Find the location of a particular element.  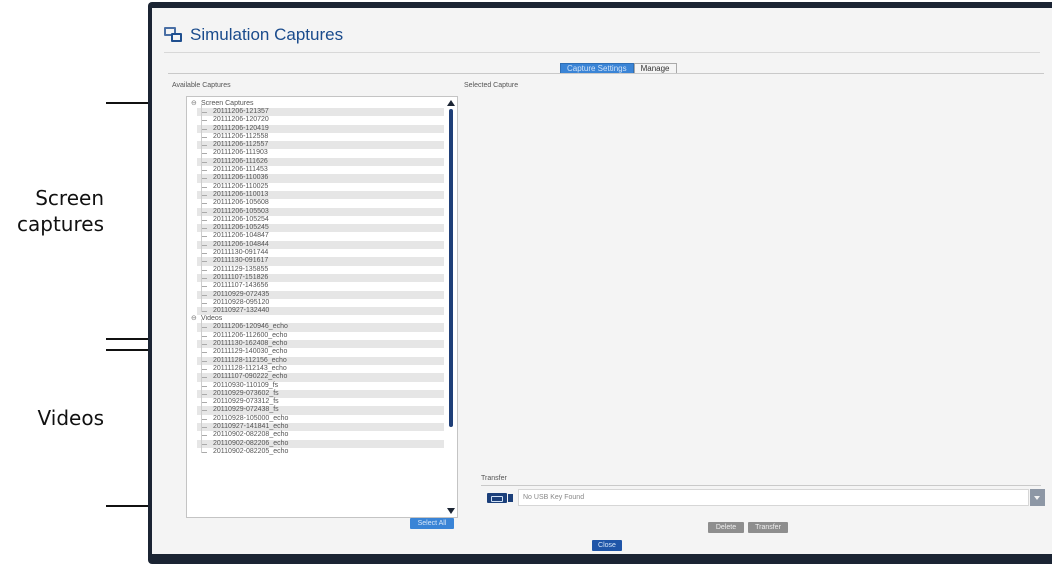

tree-item: 20110927-132440 is located at coordinates (320, 309).